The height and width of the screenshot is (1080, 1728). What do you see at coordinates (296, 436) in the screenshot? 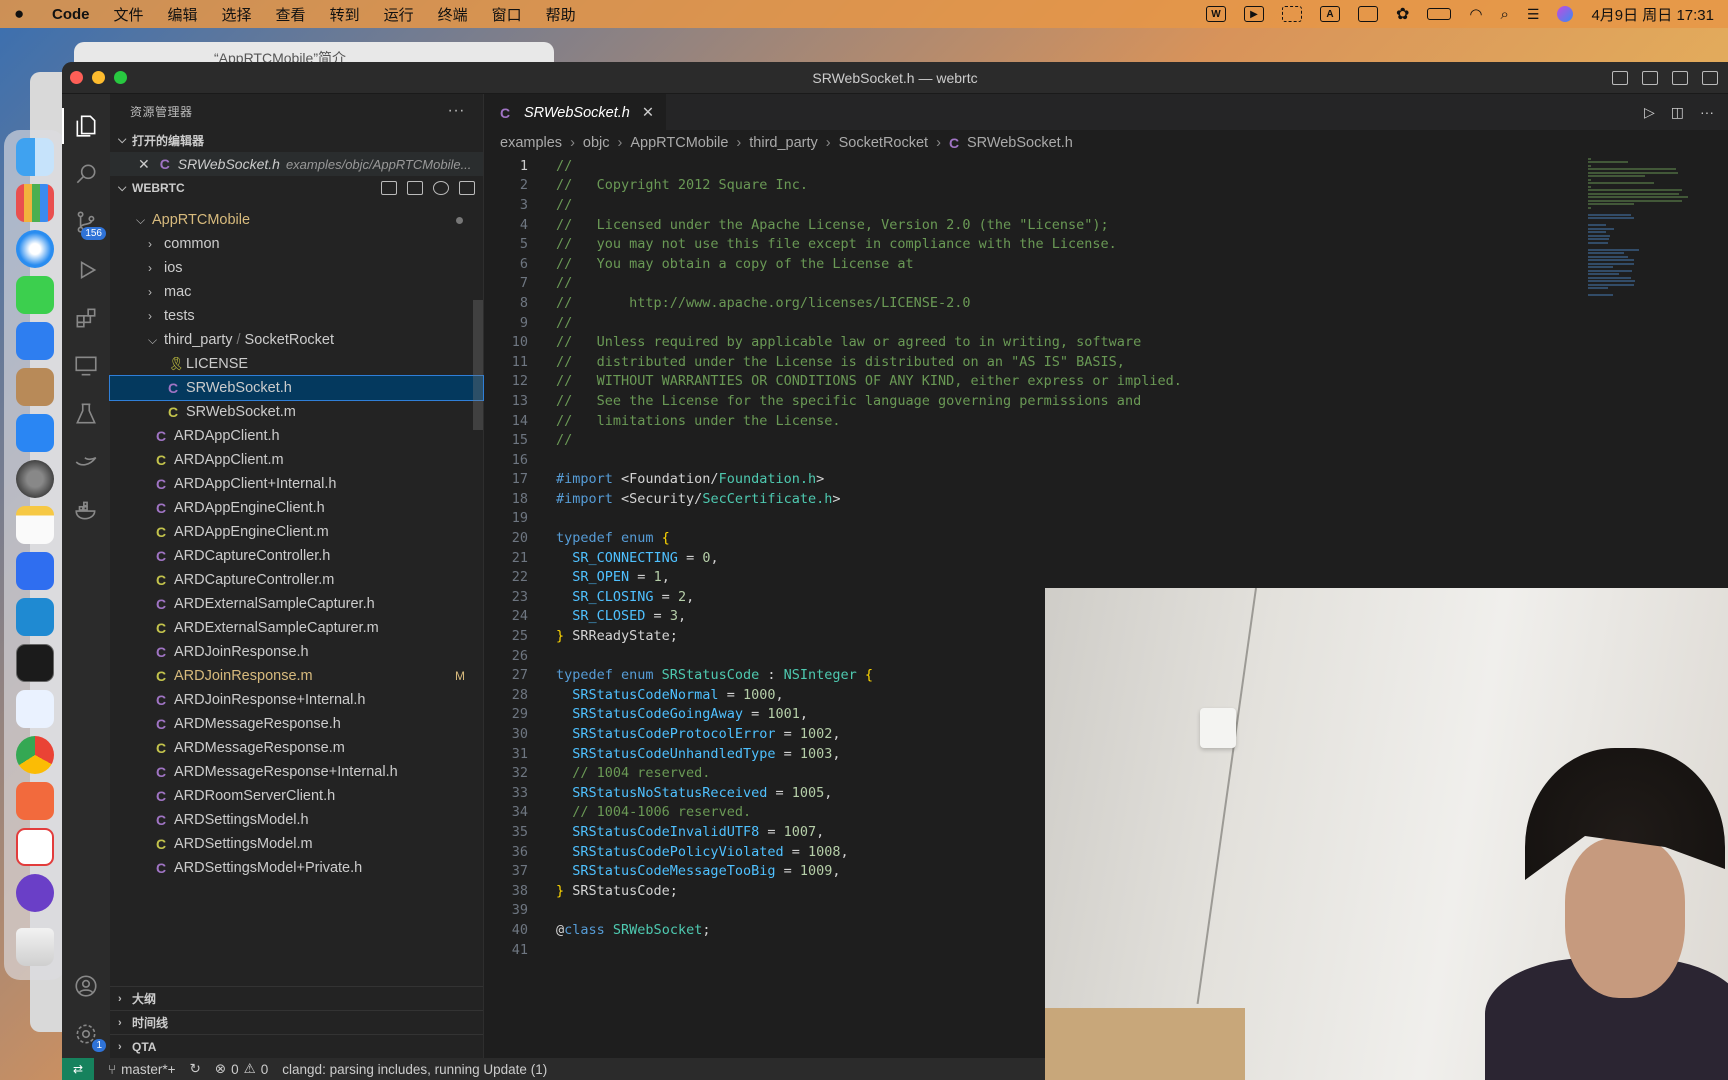
I see `tree-file: C ARDAppClient.h` at bounding box center [296, 436].